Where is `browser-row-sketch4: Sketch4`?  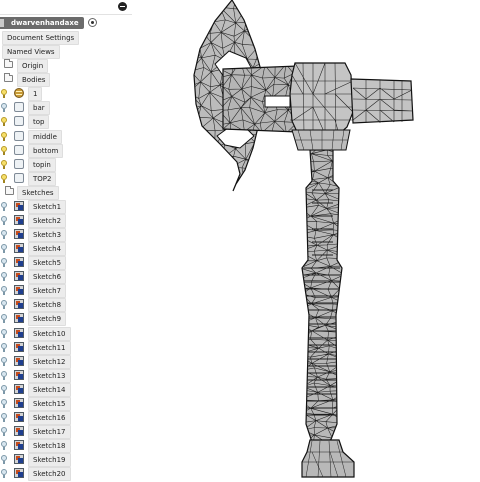
browser-row-sketch4: Sketch4 is located at coordinates (66, 249).